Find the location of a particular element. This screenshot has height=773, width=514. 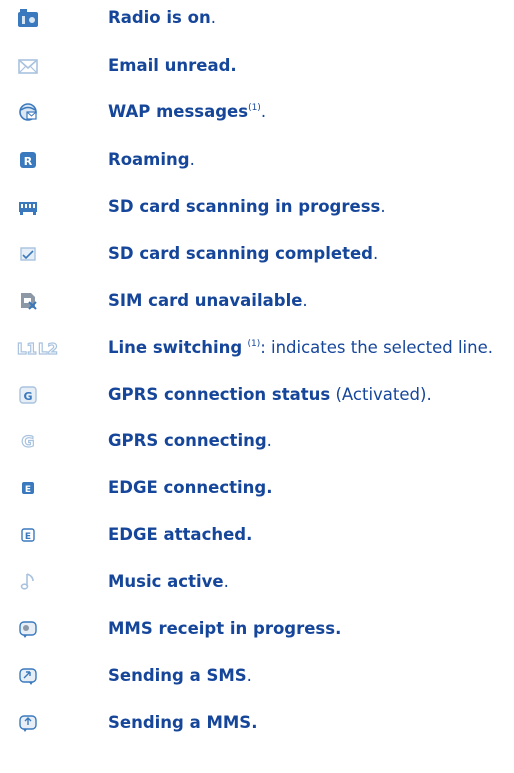

sd-card-scanning-icon is located at coordinates (28, 207).